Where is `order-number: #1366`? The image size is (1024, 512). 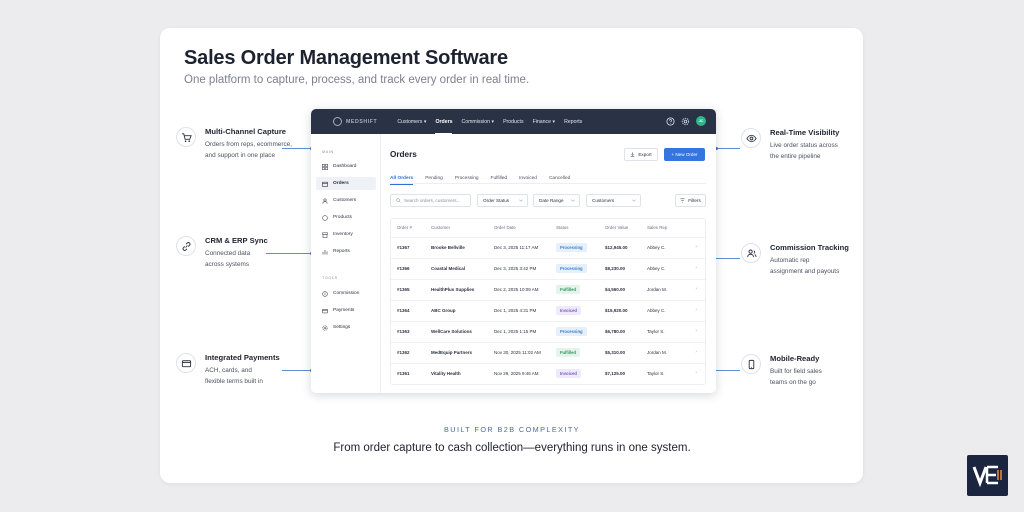 order-number: #1366 is located at coordinates (403, 268).